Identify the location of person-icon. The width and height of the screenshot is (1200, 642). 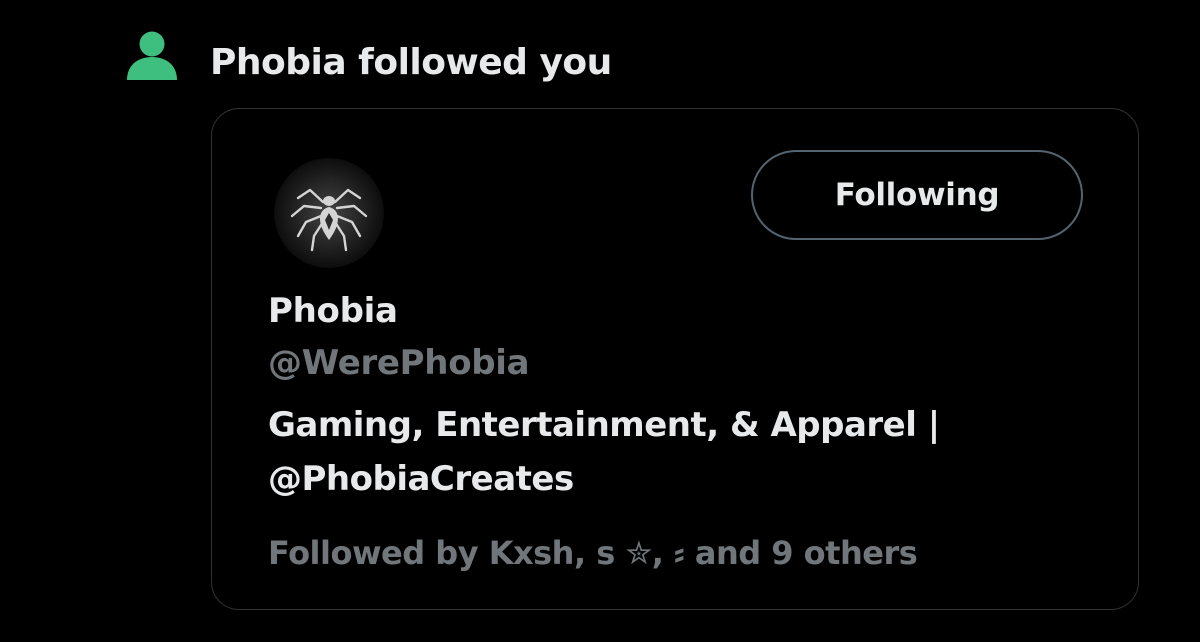
(152, 55).